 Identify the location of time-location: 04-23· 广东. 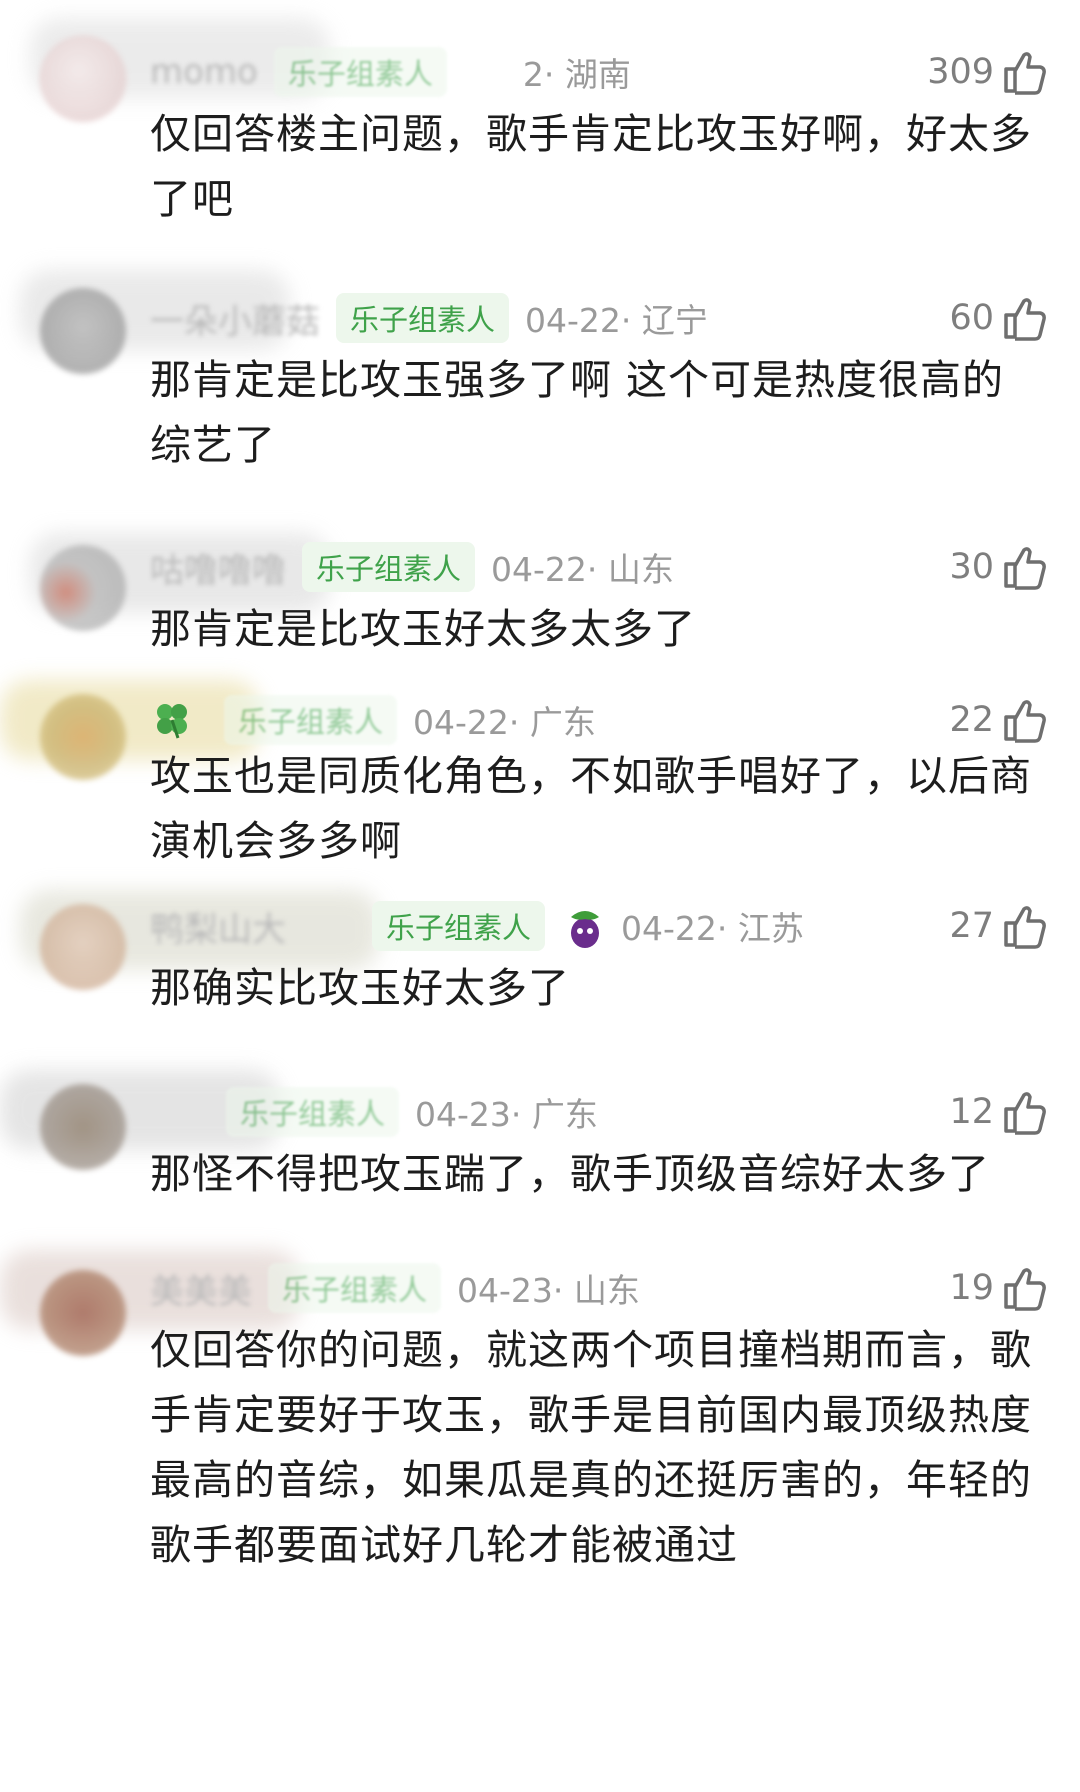
(506, 1114).